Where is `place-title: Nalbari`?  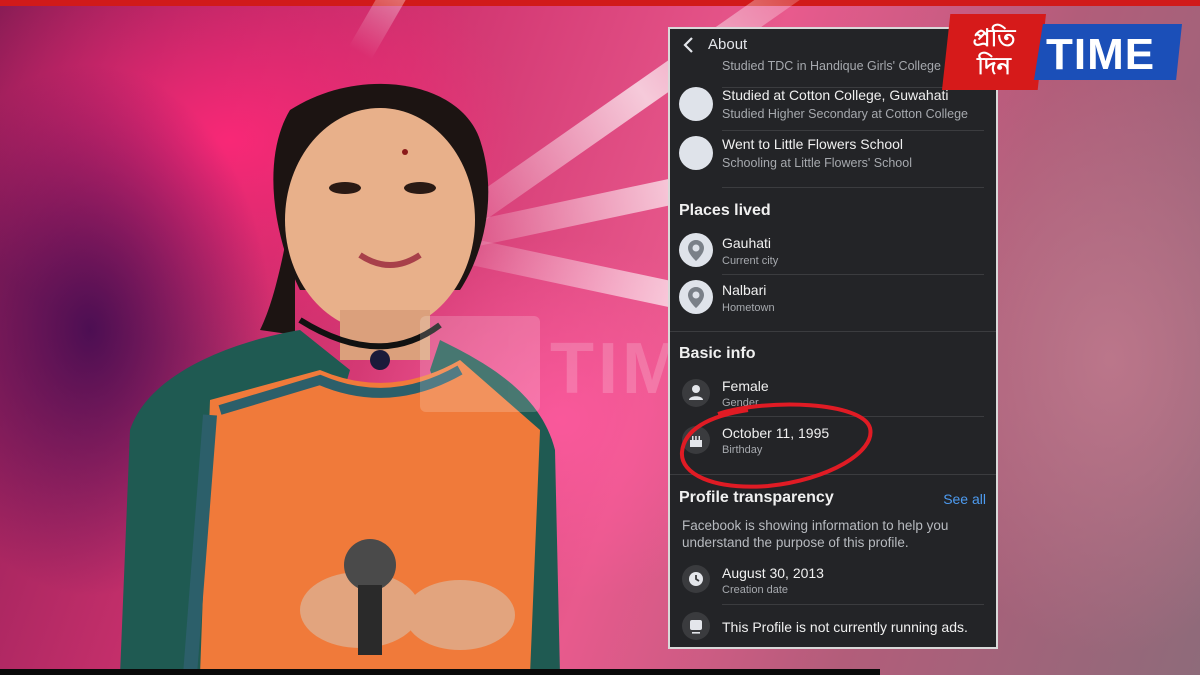
place-title: Nalbari is located at coordinates (744, 290).